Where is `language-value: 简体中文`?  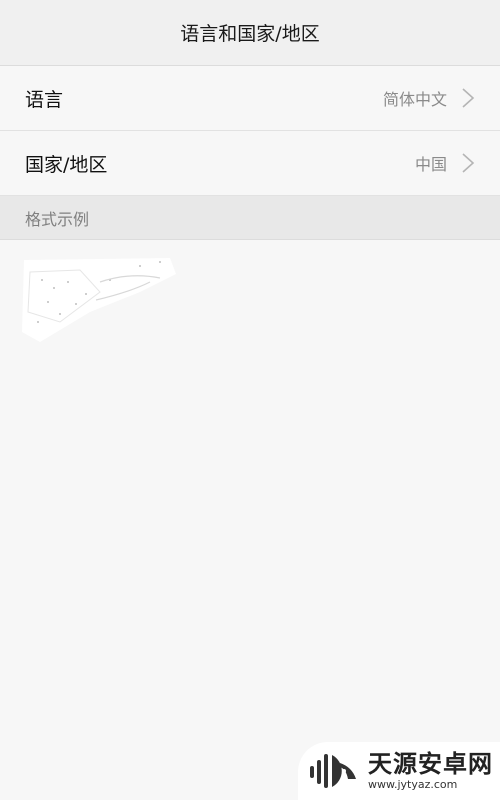 language-value: 简体中文 is located at coordinates (414, 99).